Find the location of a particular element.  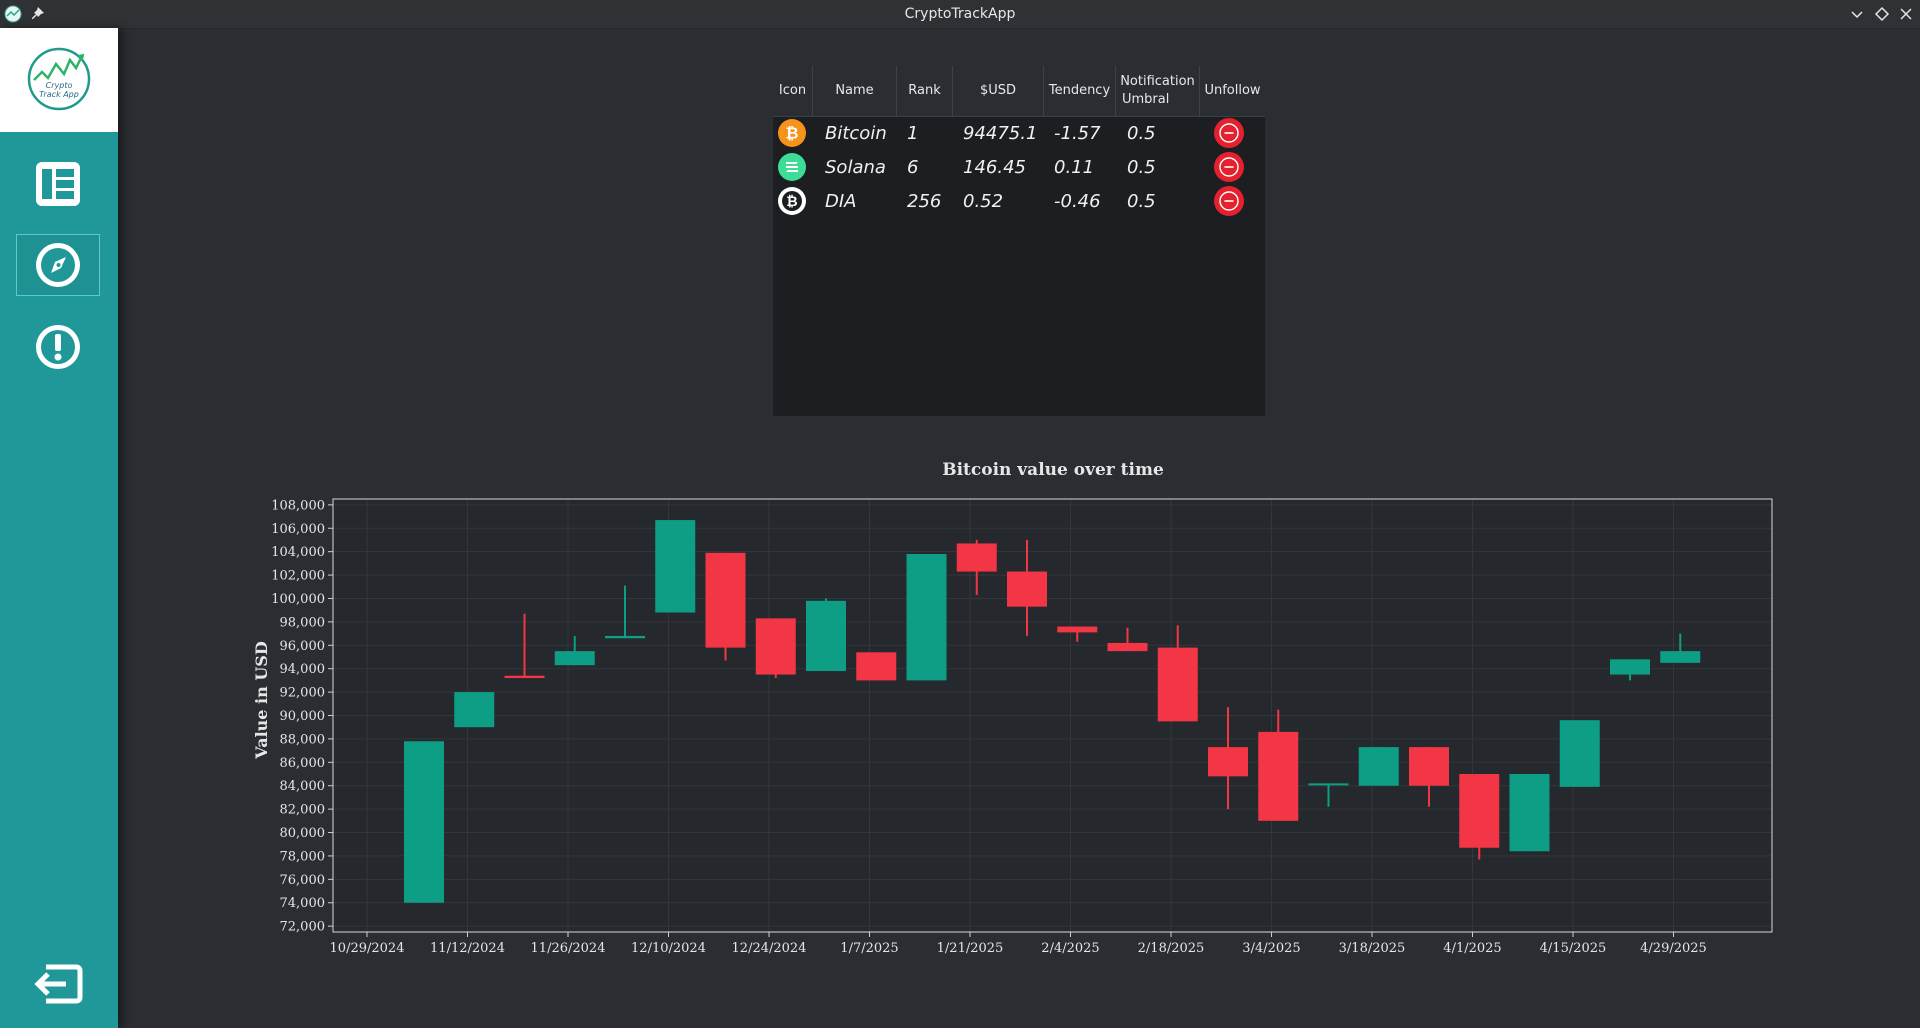

y-tick-label: 78,000 is located at coordinates (303, 856).